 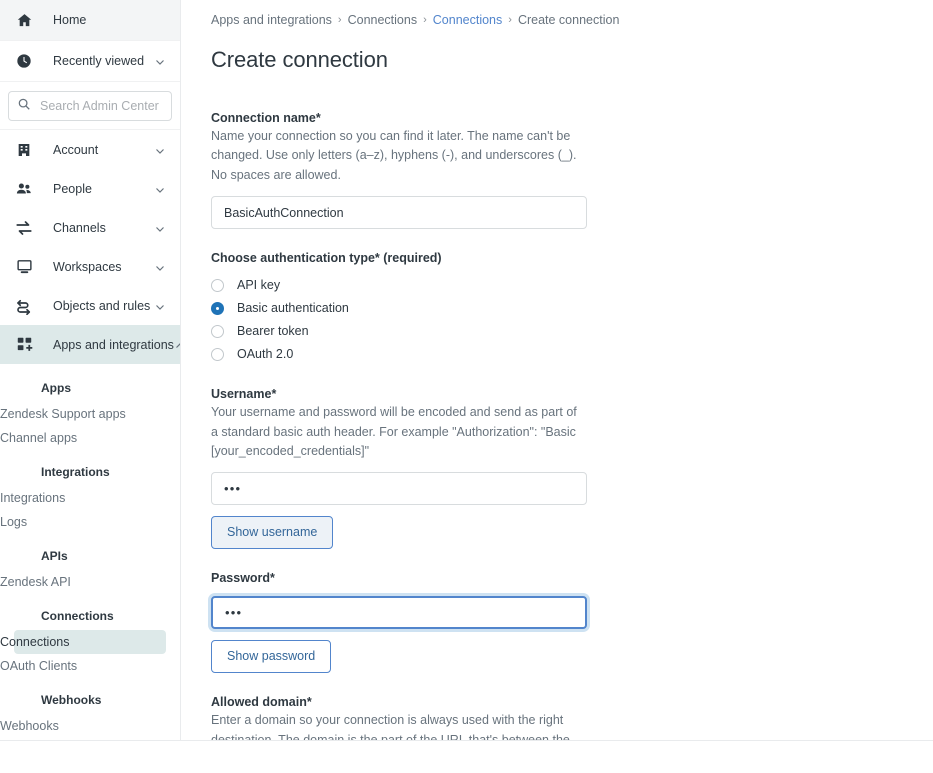 I want to click on radio-label-api-key: API key, so click(x=259, y=285).